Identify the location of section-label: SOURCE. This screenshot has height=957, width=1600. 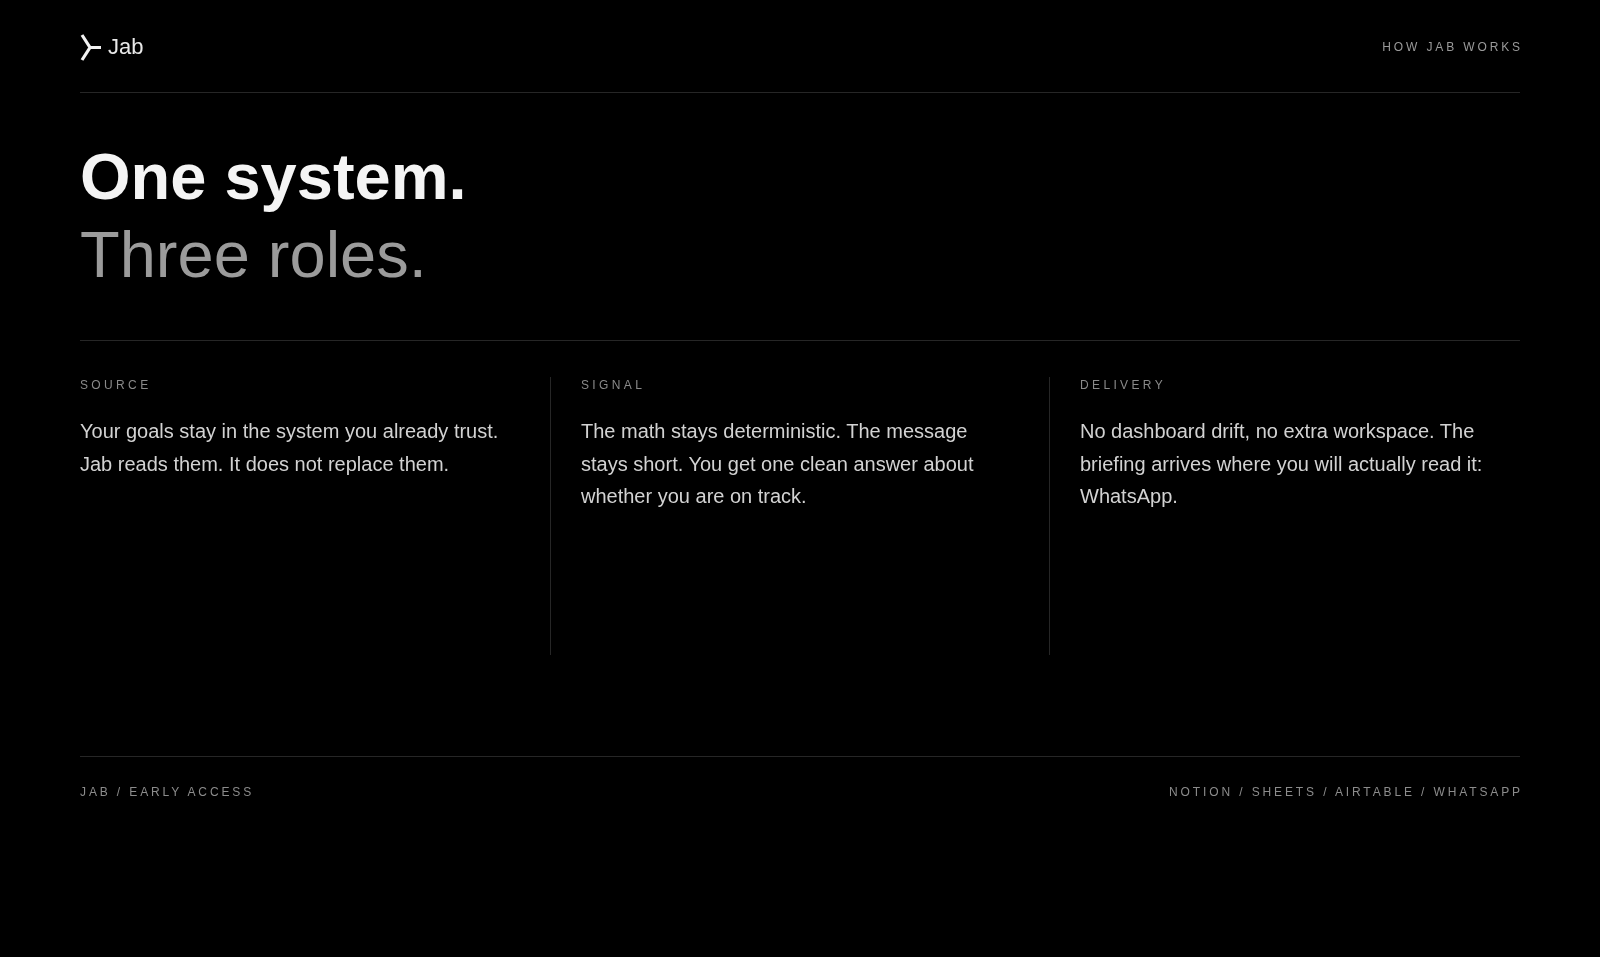
(116, 385).